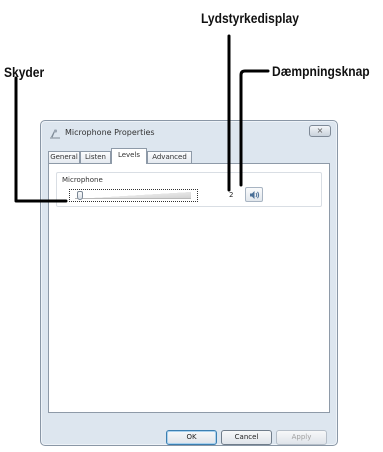  I want to click on volume-value: 2, so click(231, 195).